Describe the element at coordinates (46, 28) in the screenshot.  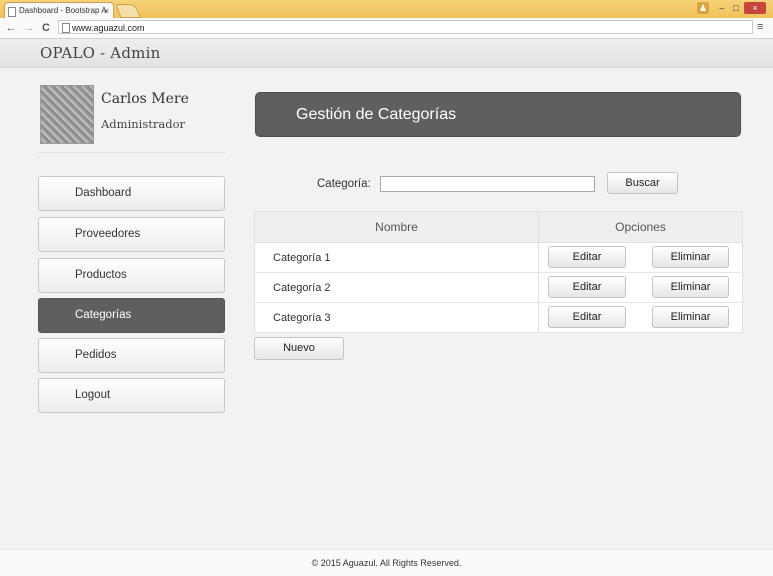
I see `reload-icon: C` at that location.